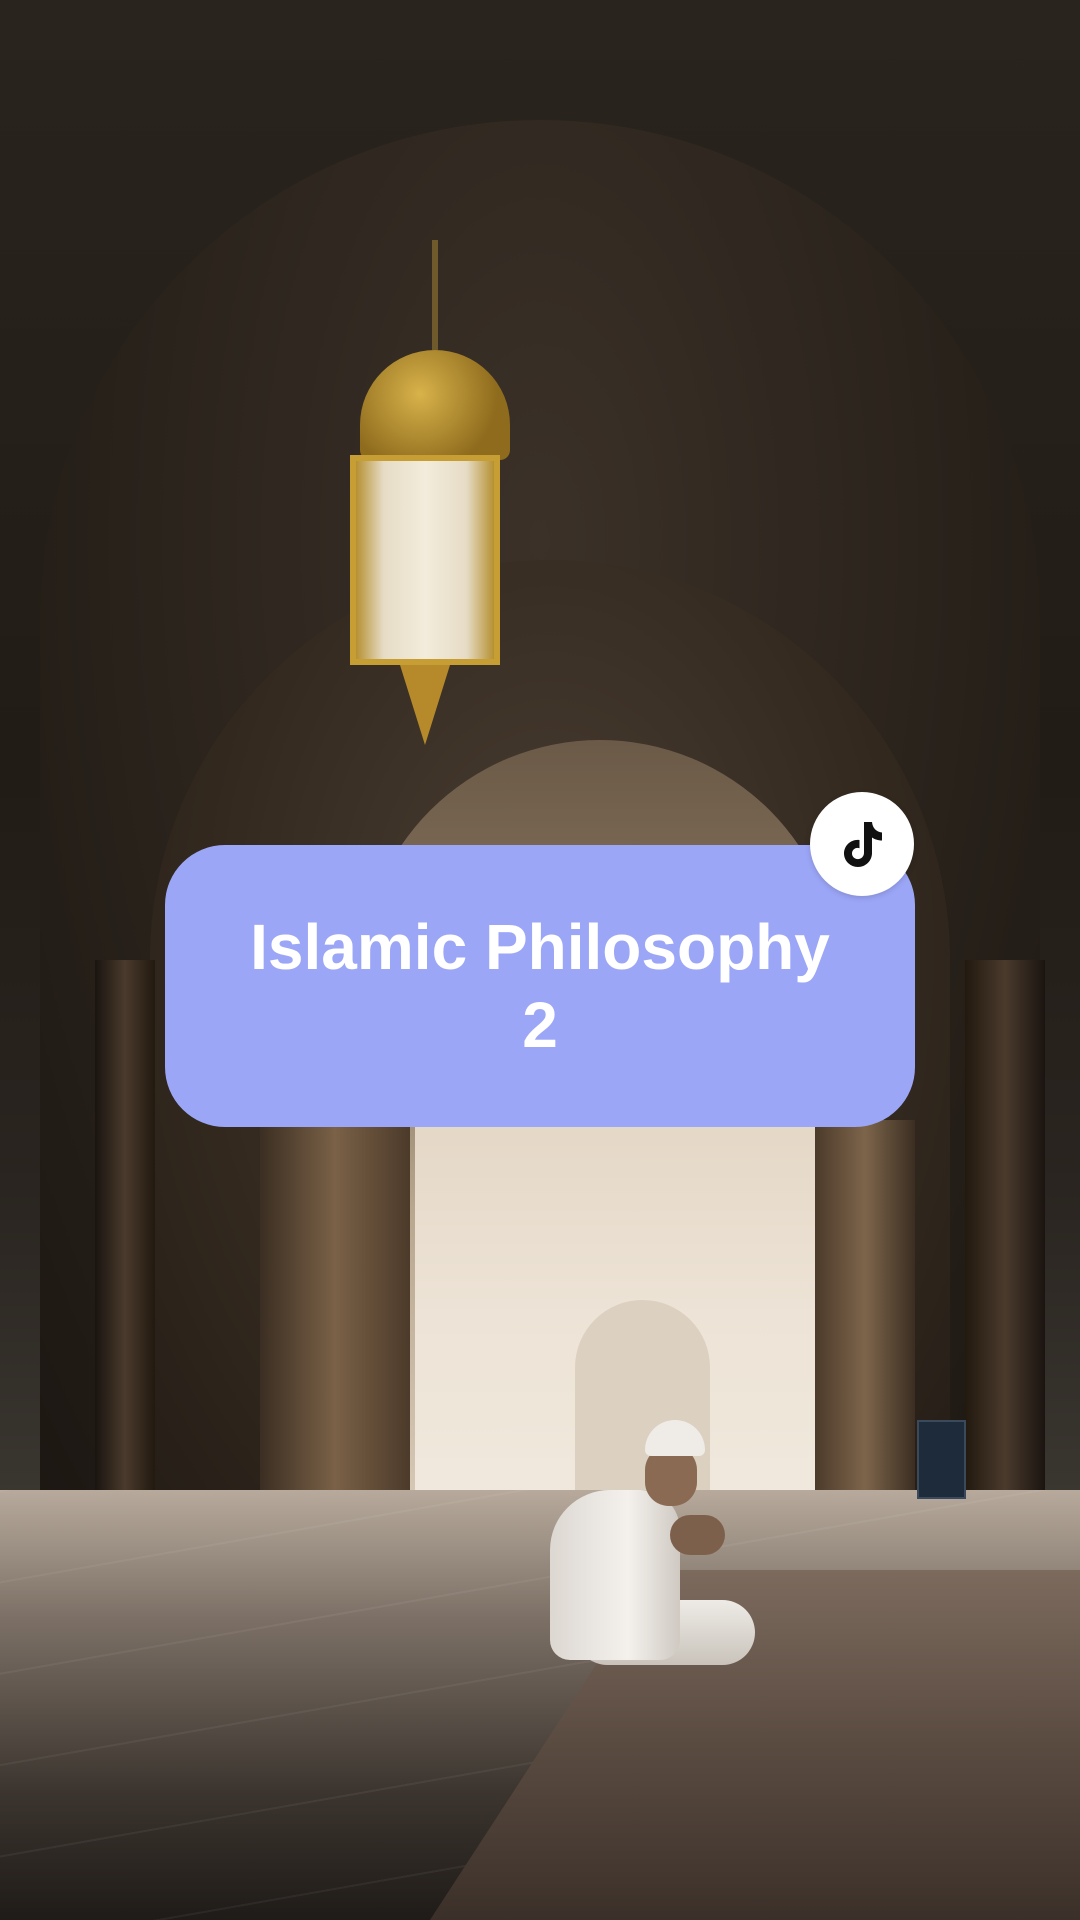  What do you see at coordinates (1005, 1250) in the screenshot?
I see `right-pillar` at bounding box center [1005, 1250].